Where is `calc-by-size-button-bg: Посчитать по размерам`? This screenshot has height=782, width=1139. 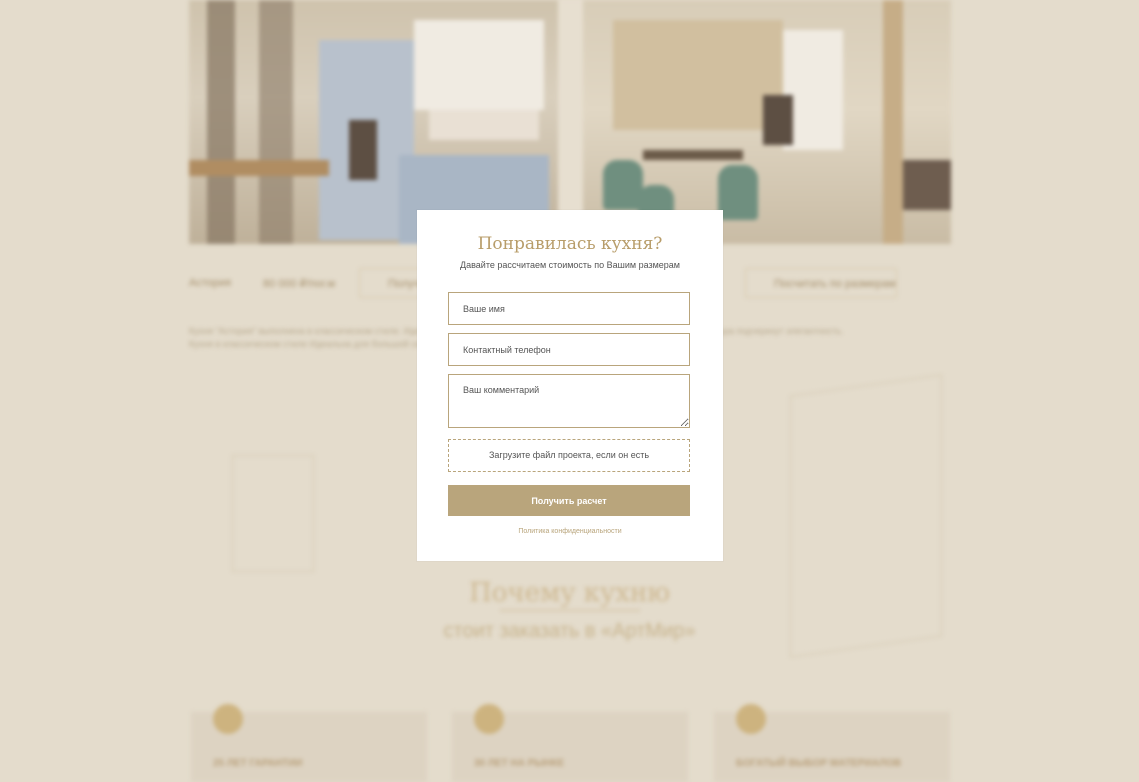
calc-by-size-button-bg: Посчитать по размерам is located at coordinates (821, 283).